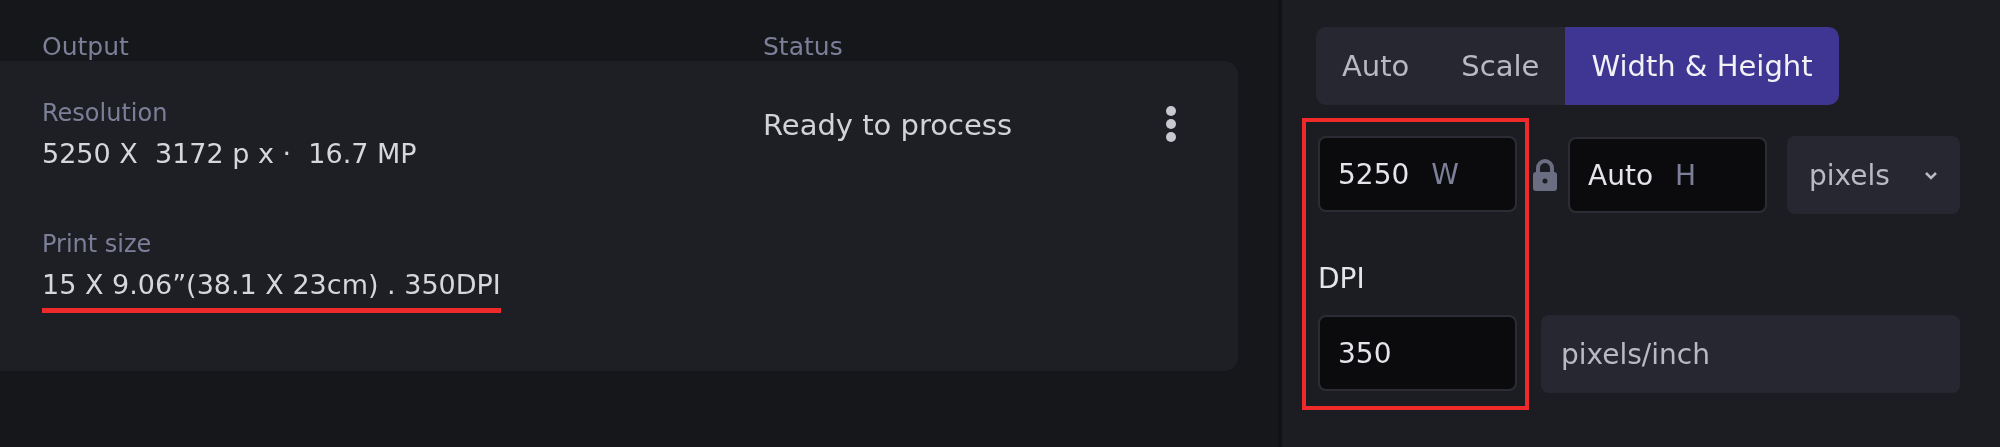 Image resolution: width=2000 pixels, height=447 pixels. What do you see at coordinates (86, 47) in the screenshot?
I see `column-header: Output` at bounding box center [86, 47].